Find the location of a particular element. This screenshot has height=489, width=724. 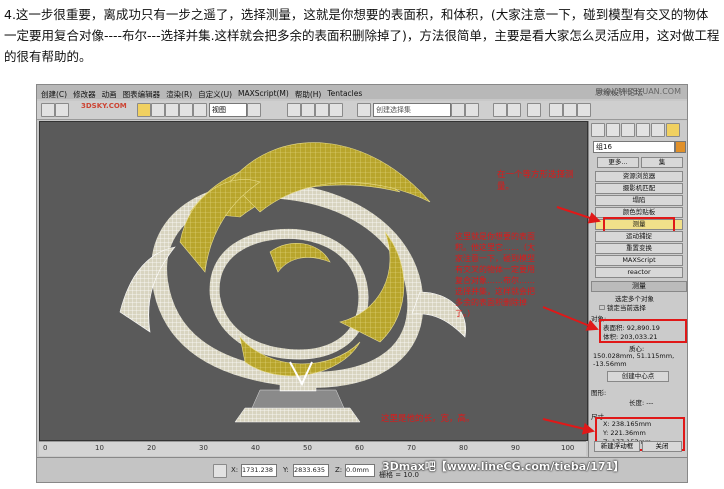

measure-rollout-header: 测量 is located at coordinates (639, 286).